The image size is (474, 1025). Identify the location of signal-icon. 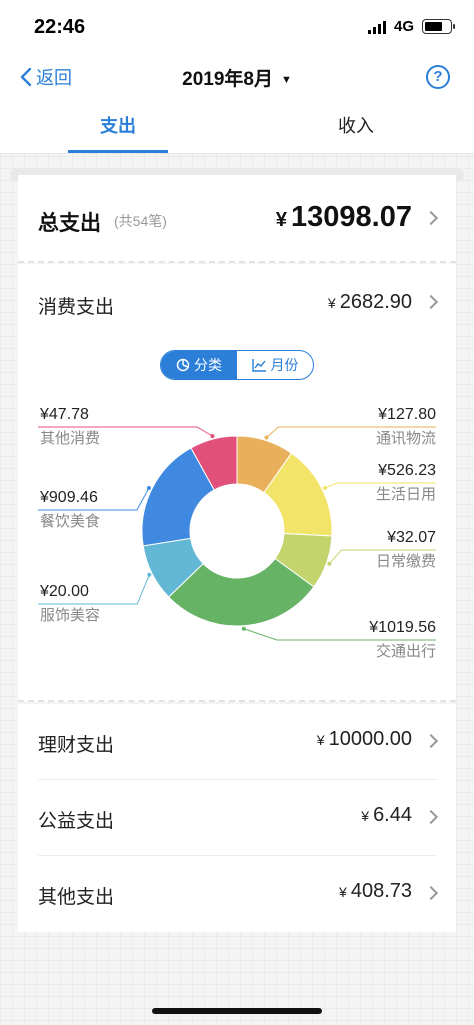
(376, 27).